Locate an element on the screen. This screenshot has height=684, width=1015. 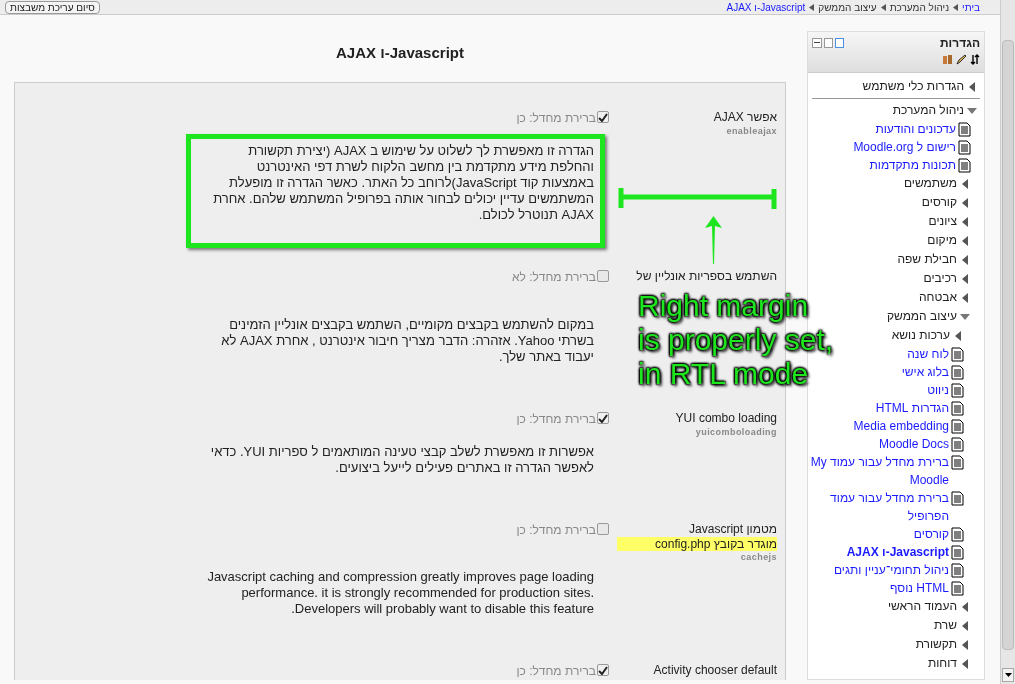
scrollbar is located at coordinates (1007, 342).